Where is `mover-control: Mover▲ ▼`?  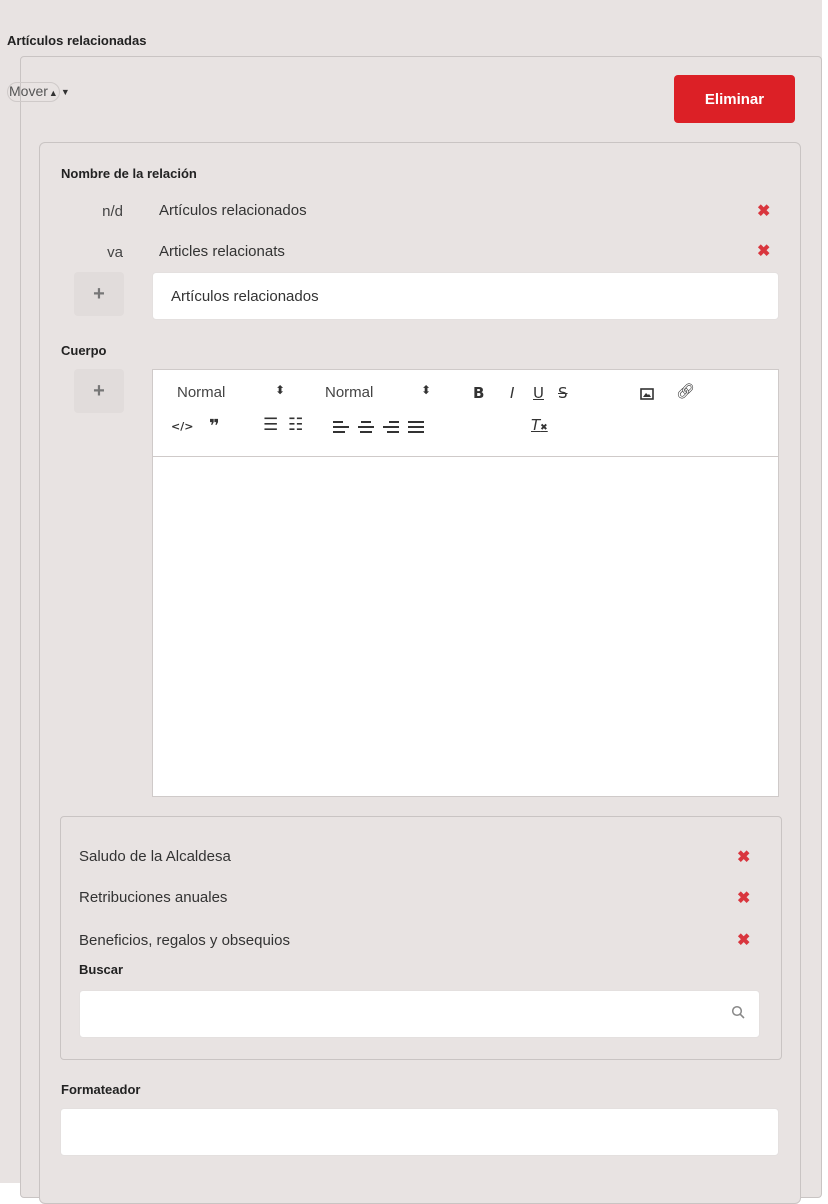
mover-control: Mover▲ ▼ is located at coordinates (38, 92).